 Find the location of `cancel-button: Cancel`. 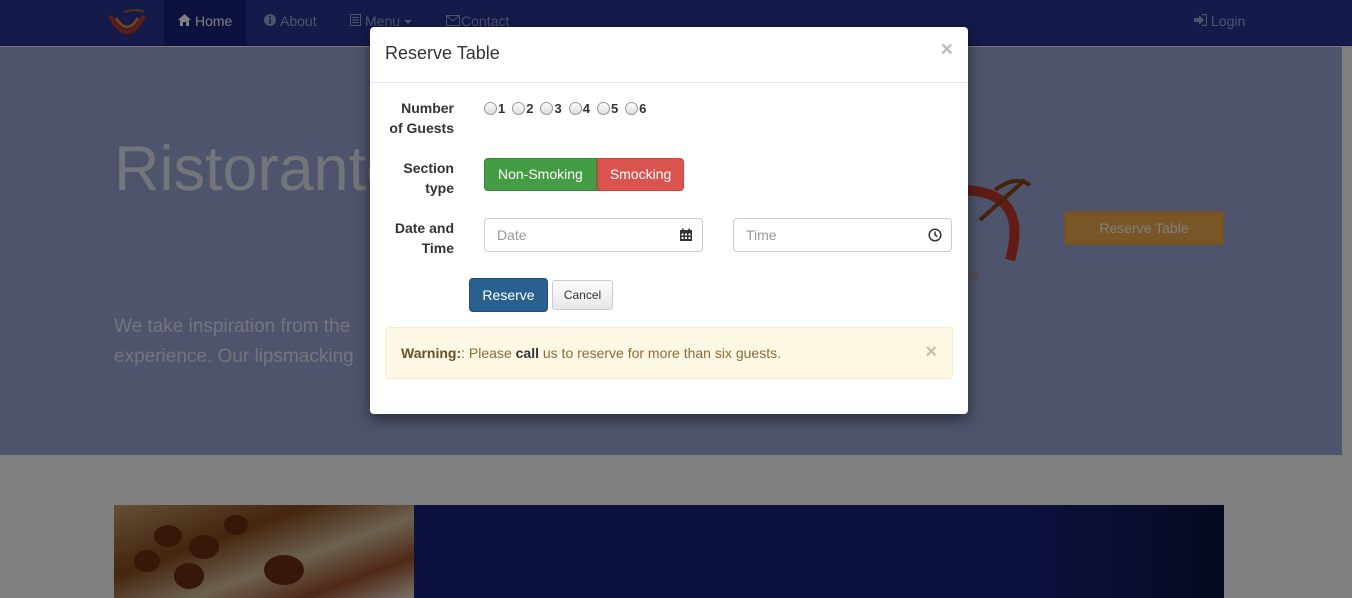

cancel-button: Cancel is located at coordinates (582, 295).